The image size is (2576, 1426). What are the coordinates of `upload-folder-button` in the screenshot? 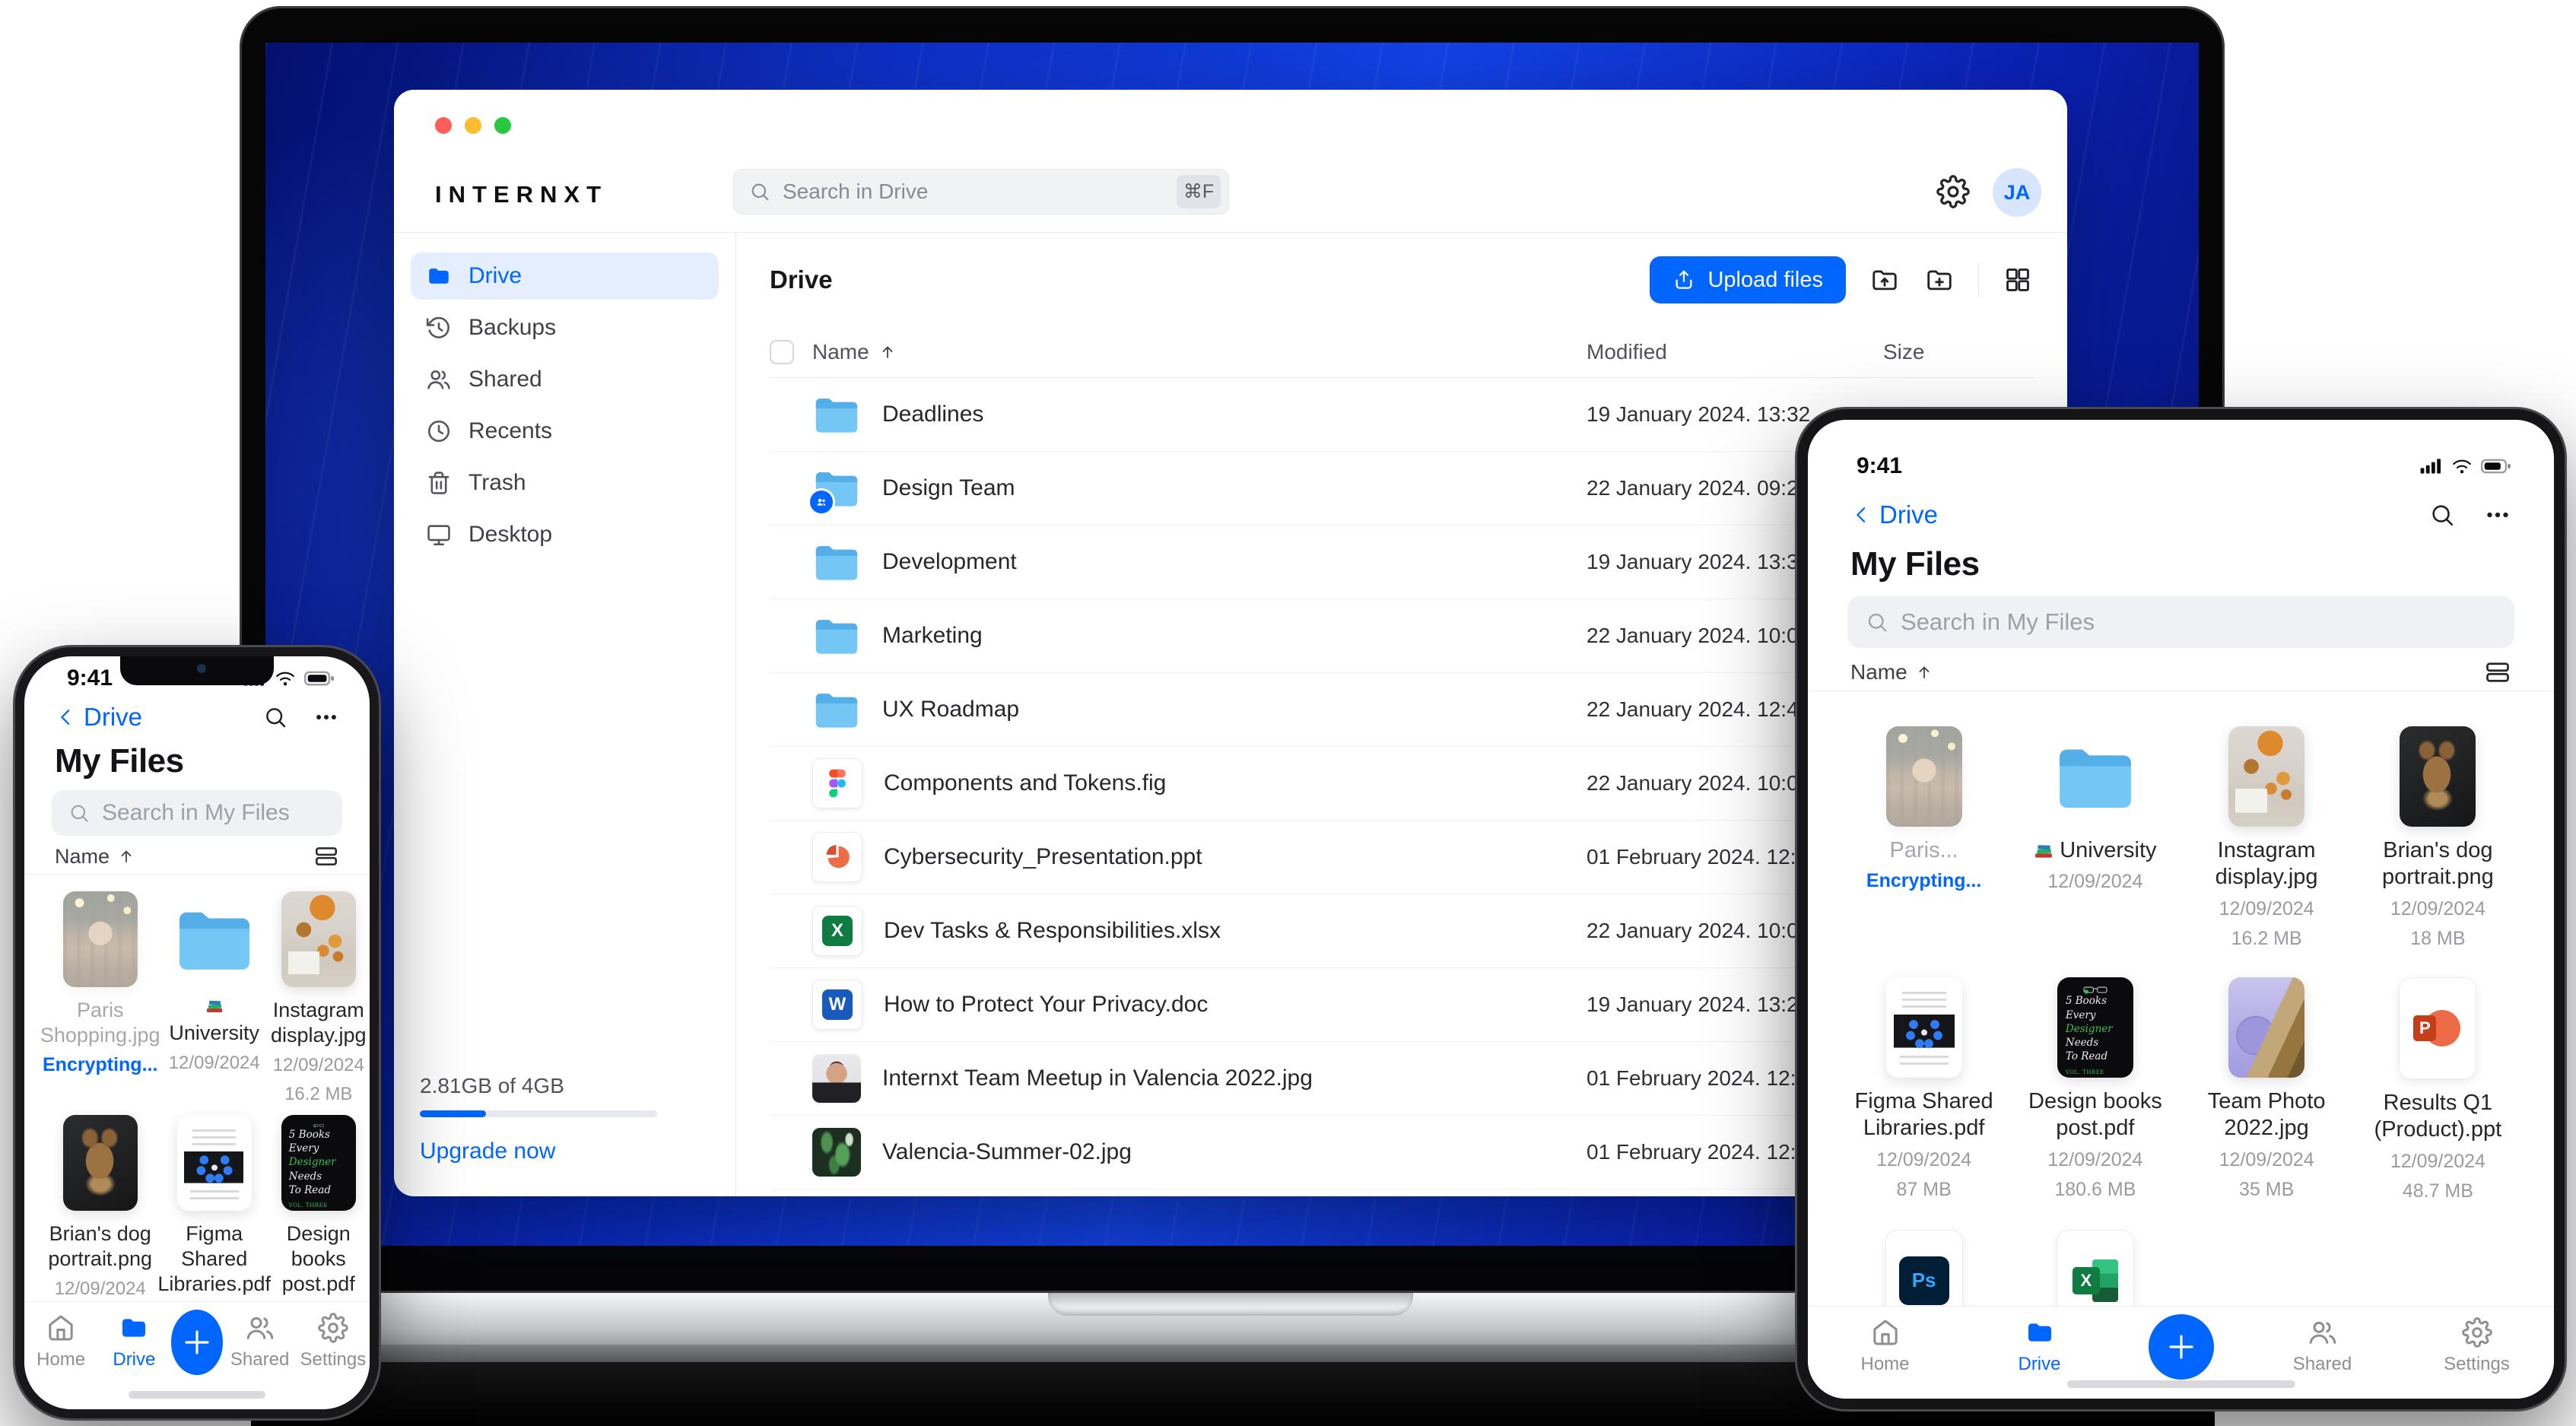 It's located at (1885, 280).